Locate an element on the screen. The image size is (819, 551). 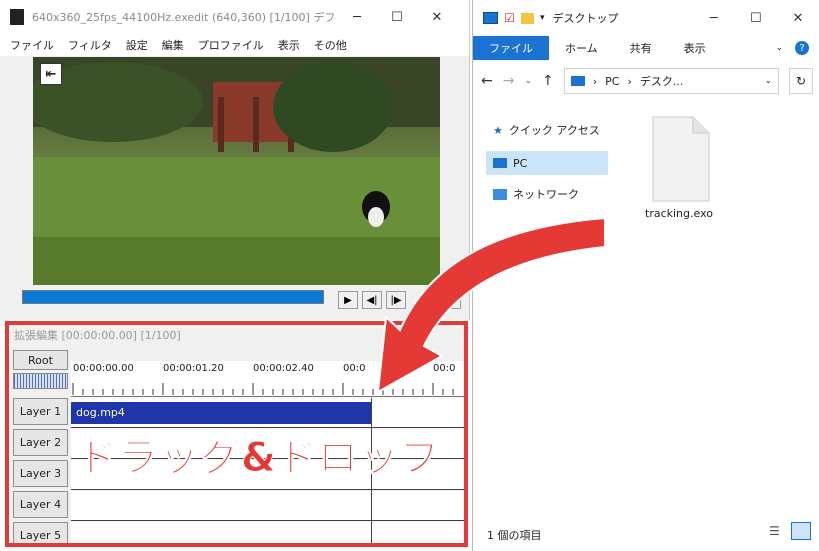
explorer-title: デスクトップ is located at coordinates (585, 18).